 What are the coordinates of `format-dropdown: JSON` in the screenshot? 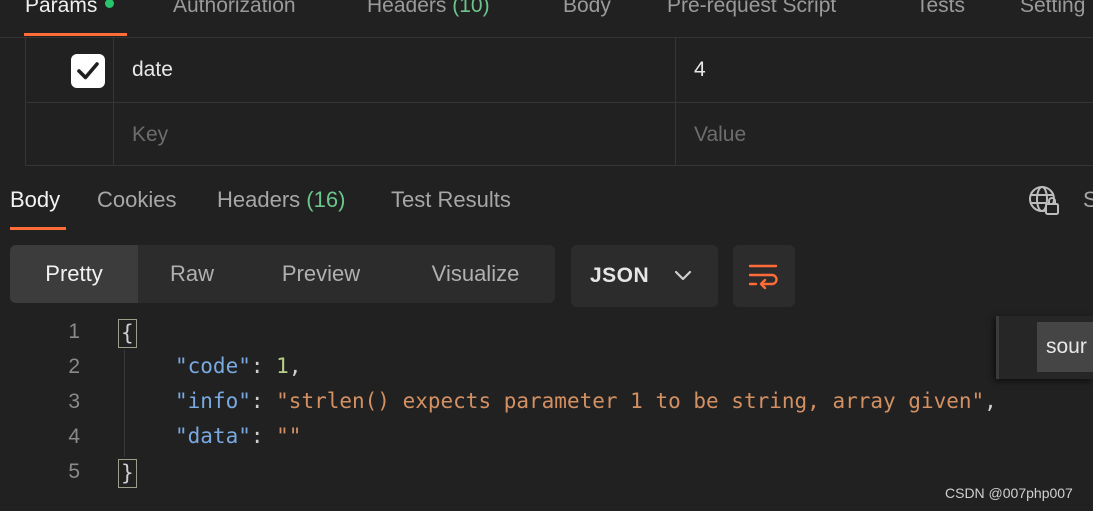 It's located at (644, 276).